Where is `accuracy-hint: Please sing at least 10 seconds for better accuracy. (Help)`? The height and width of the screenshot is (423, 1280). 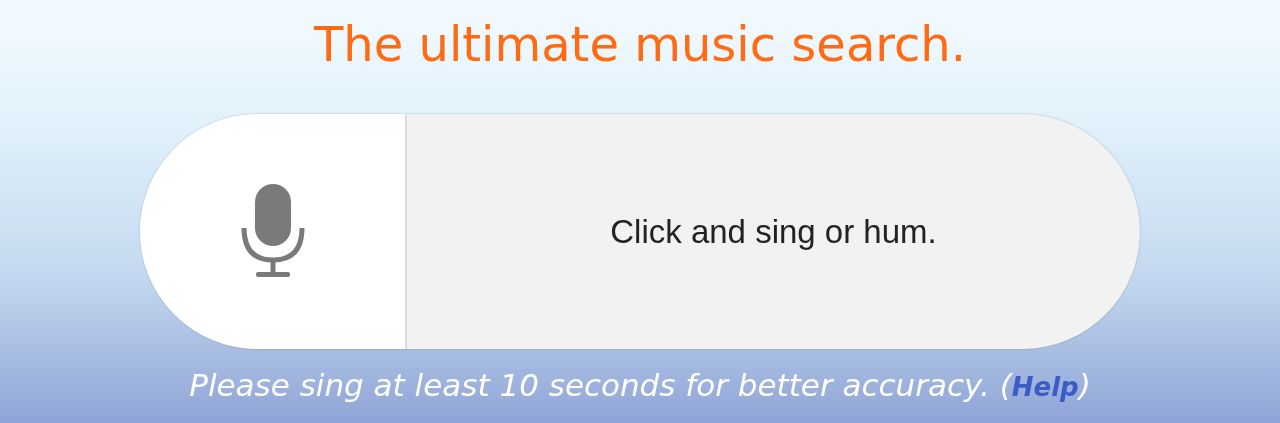 accuracy-hint: Please sing at least 10 seconds for better accuracy. (Help) is located at coordinates (640, 385).